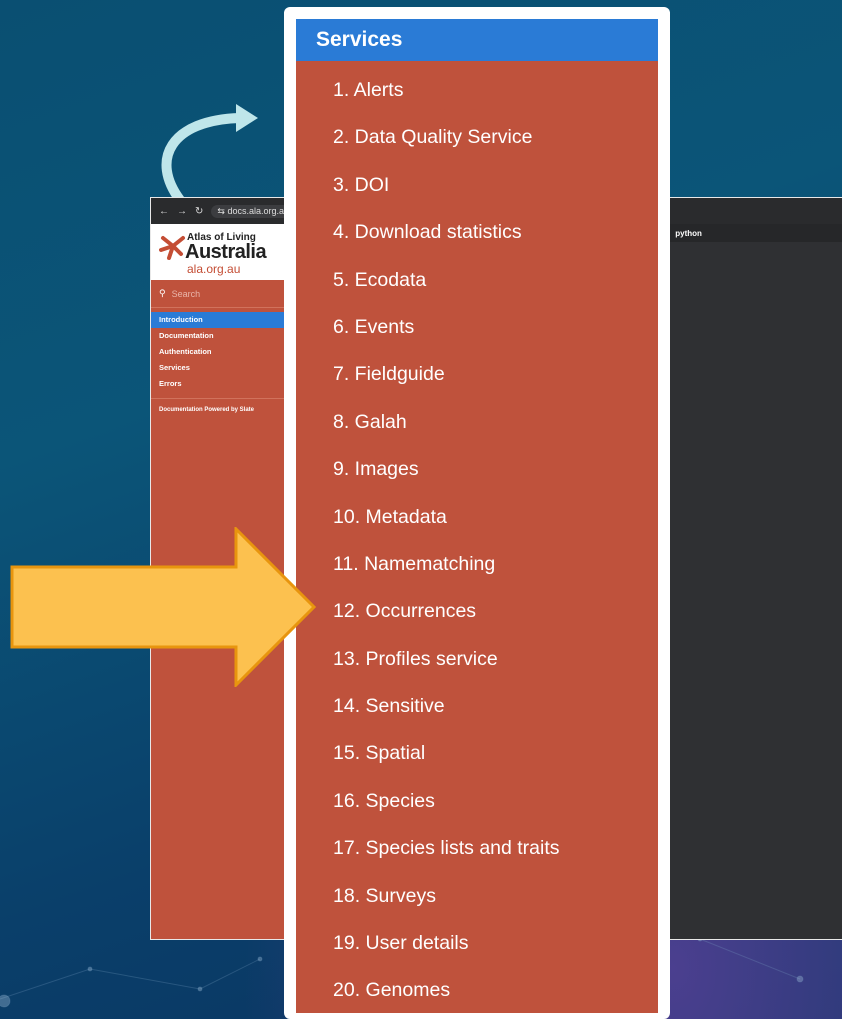  Describe the element at coordinates (220, 294) in the screenshot. I see `search-field: ⚲ Search` at that location.